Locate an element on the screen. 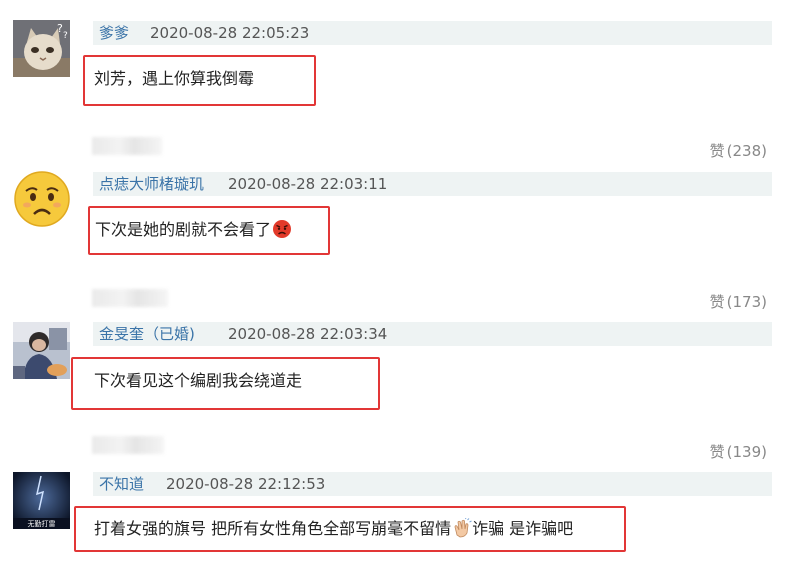  comment-text: 打着女强的旗号 把所有女性角色全部写崩毫不留情 诈骗 是诈骗吧 is located at coordinates (334, 530).